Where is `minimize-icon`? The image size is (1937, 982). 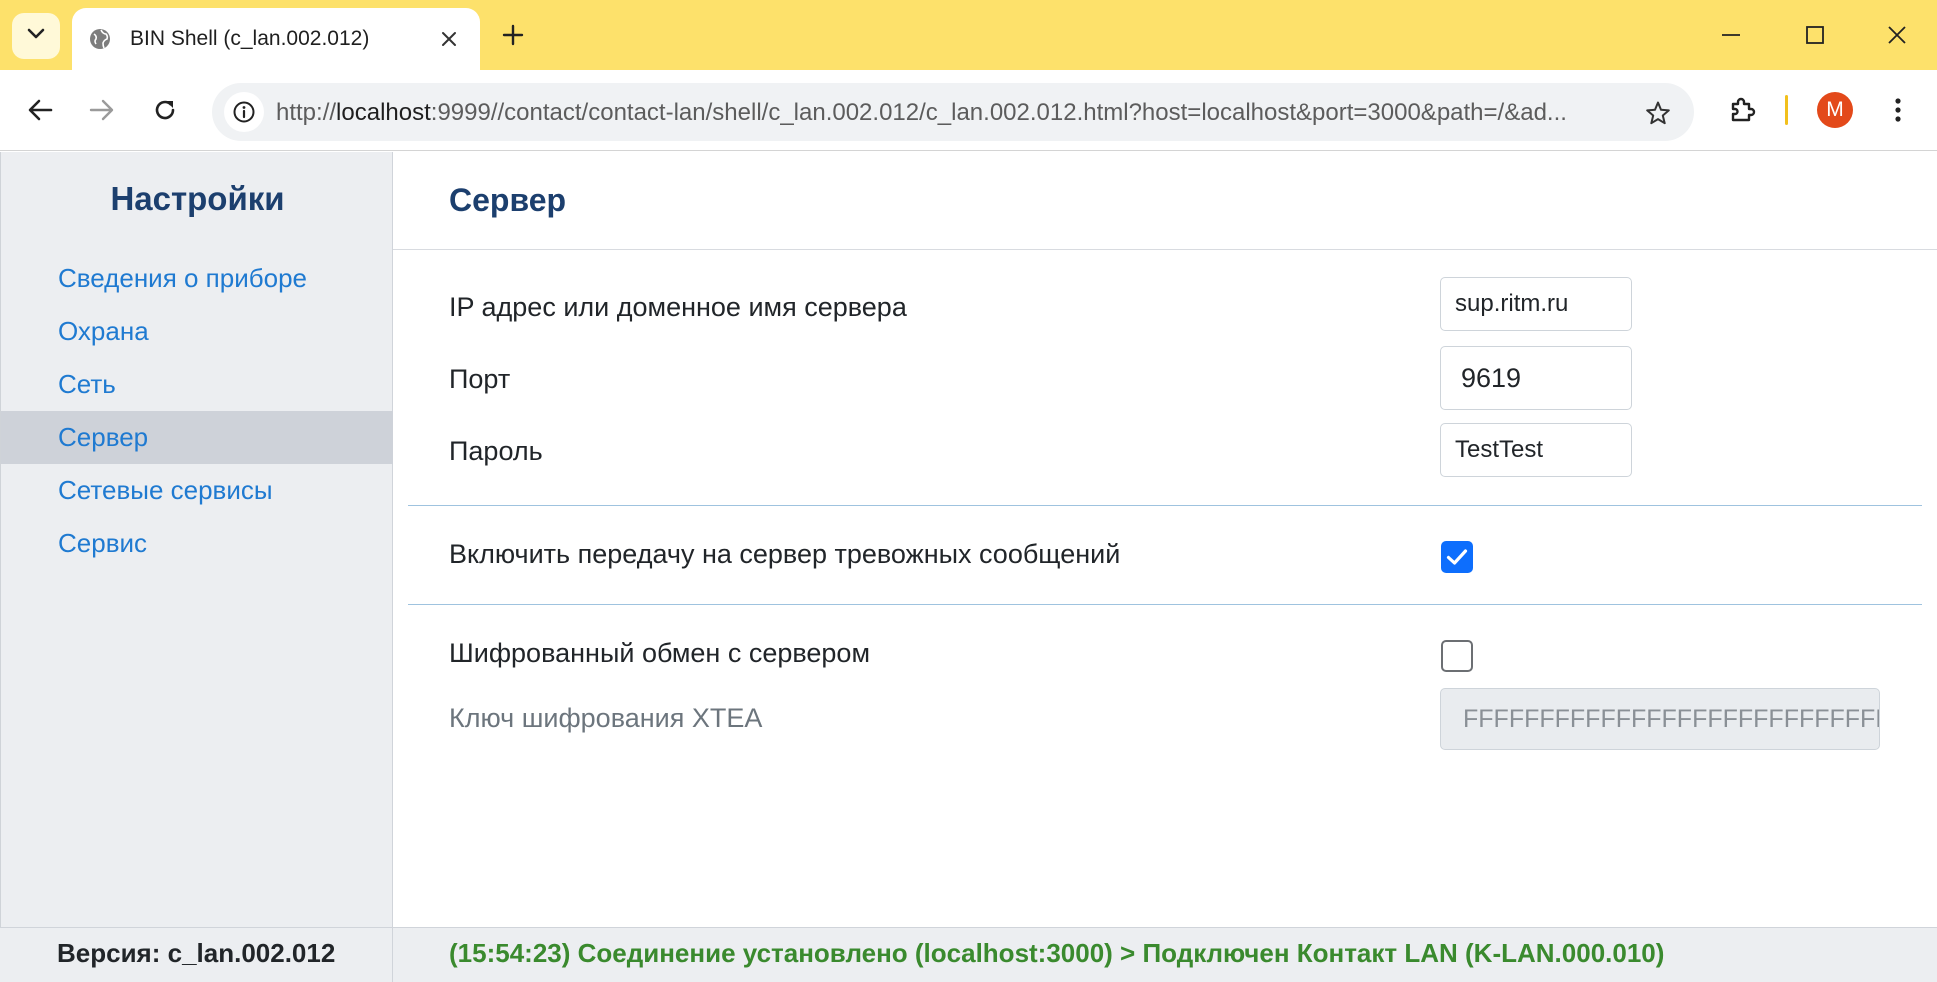 minimize-icon is located at coordinates (1731, 35).